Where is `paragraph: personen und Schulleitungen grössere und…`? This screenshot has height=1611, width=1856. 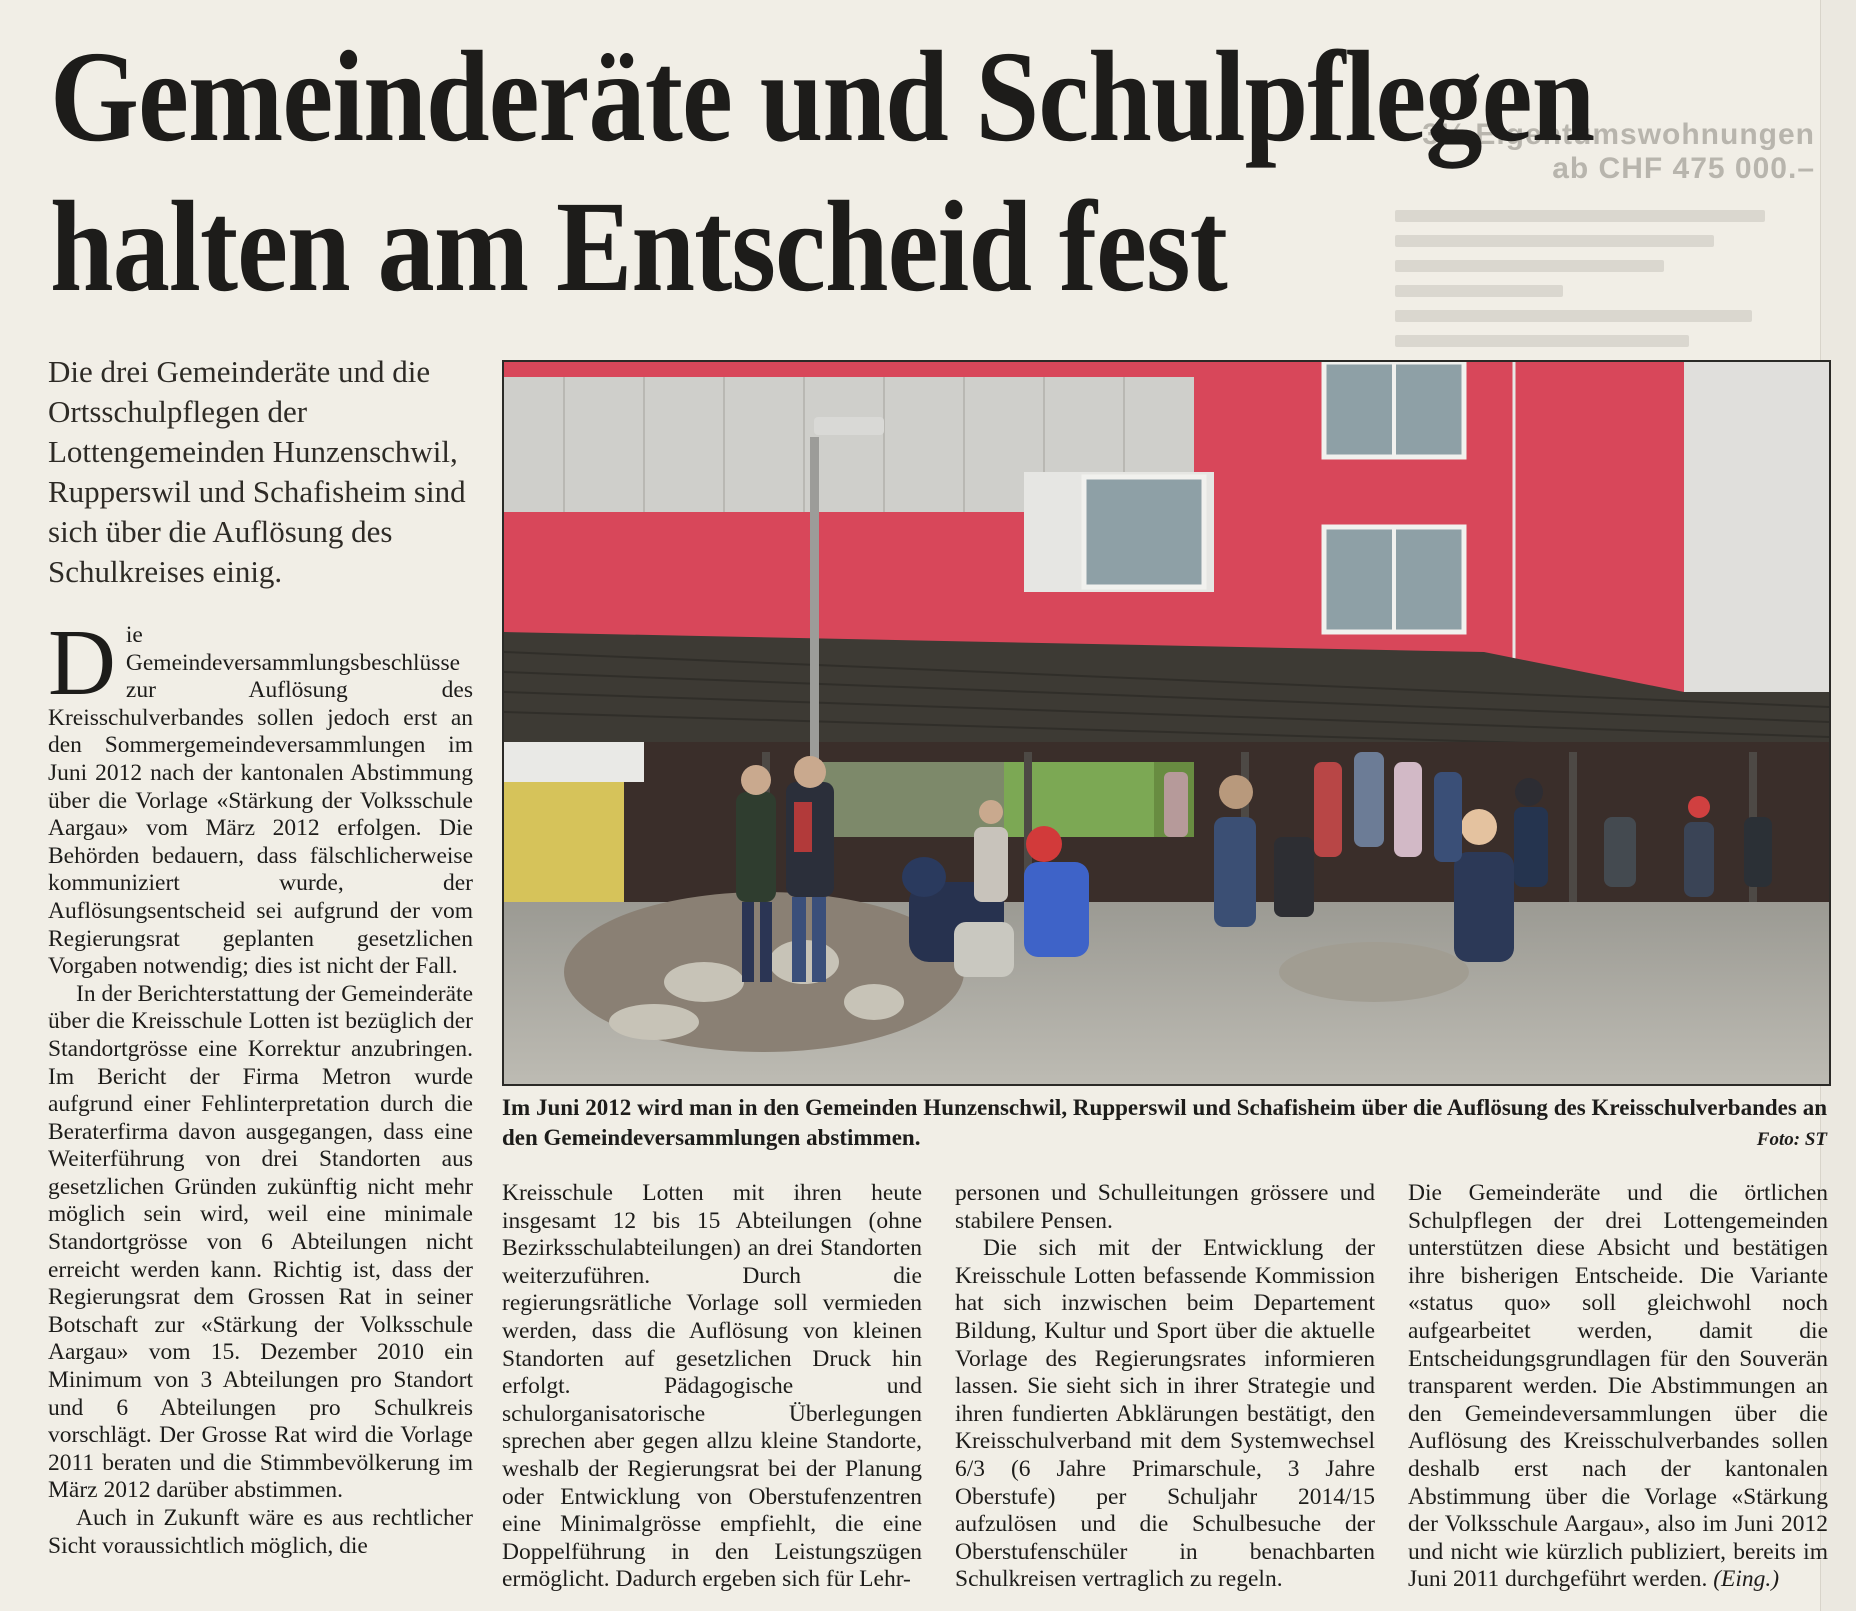
paragraph: personen und Schulleitungen grössere und… is located at coordinates (1165, 1207).